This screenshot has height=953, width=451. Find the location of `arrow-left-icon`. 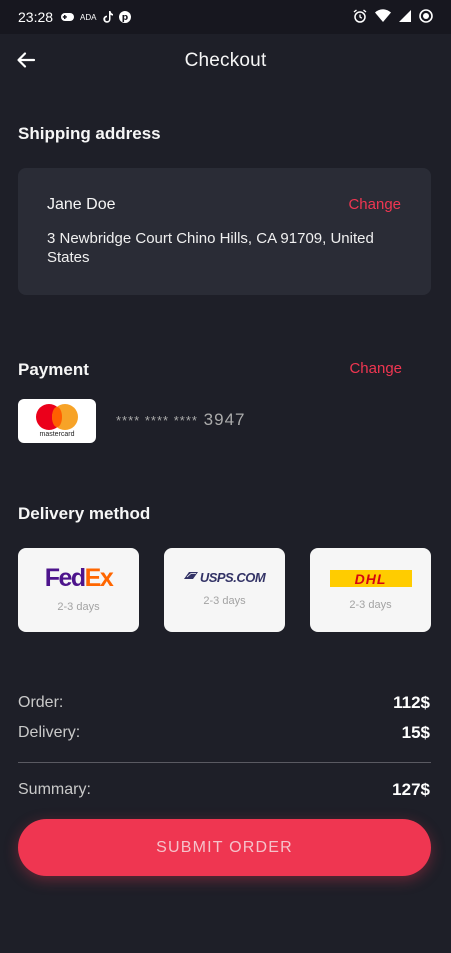

arrow-left-icon is located at coordinates (26, 60).